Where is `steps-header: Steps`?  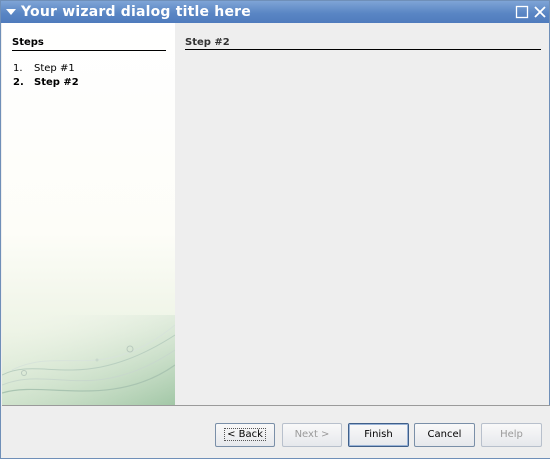 steps-header: Steps is located at coordinates (28, 42).